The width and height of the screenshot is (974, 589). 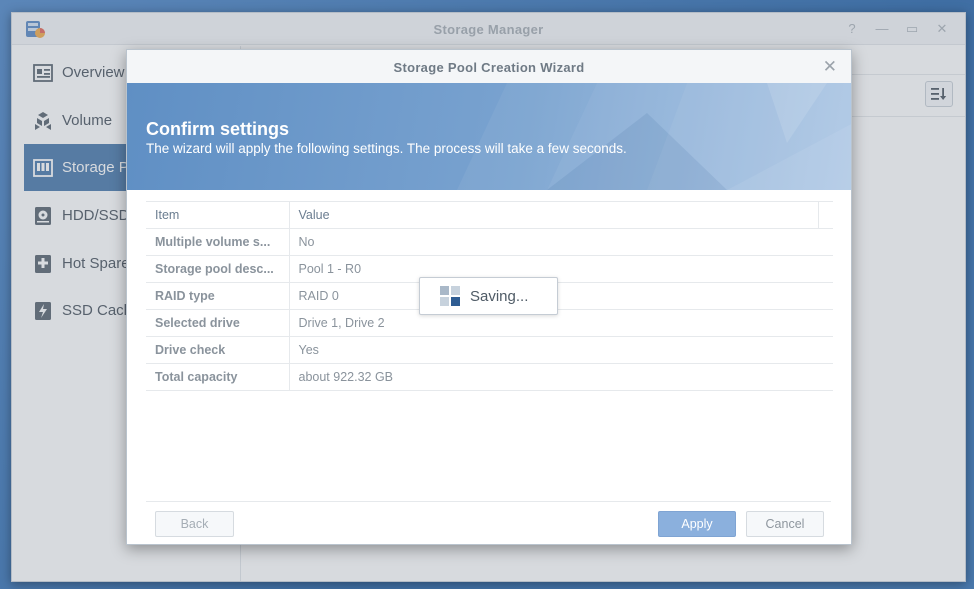 What do you see at coordinates (554, 215) in the screenshot?
I see `column-header-value: Value` at bounding box center [554, 215].